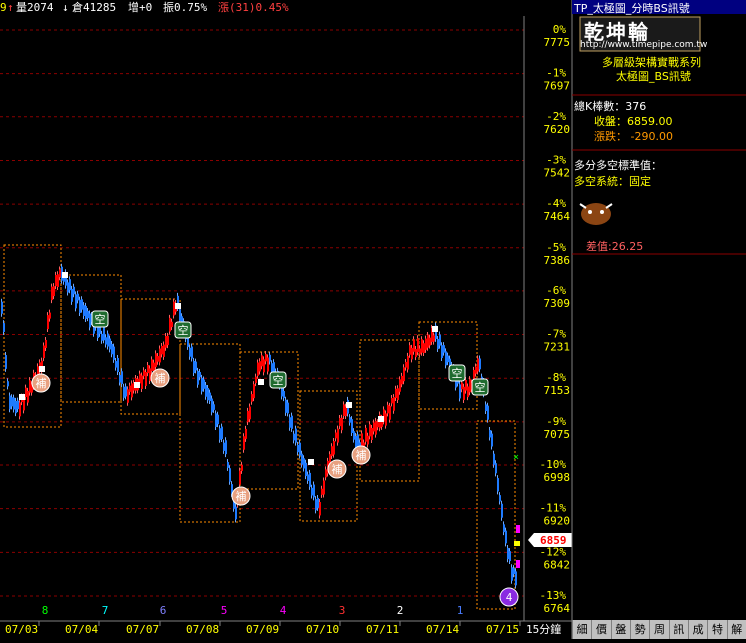 This screenshot has height=643, width=746. Describe the element at coordinates (736, 629) in the screenshot. I see `tab-explain: 解` at that location.